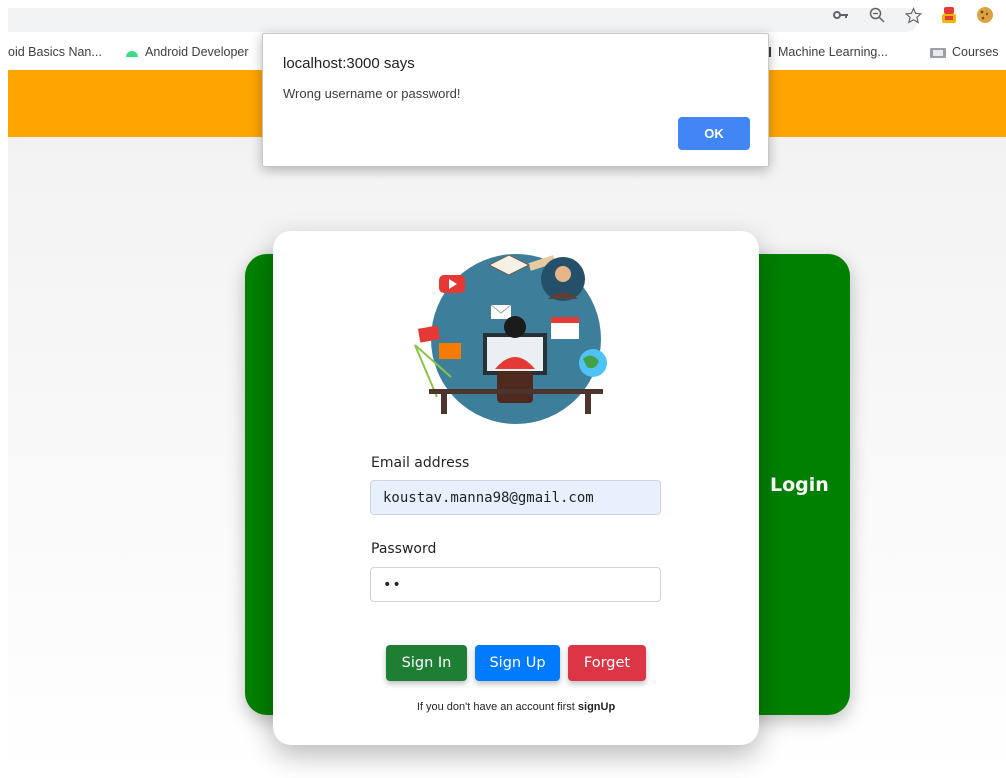  What do you see at coordinates (841, 15) in the screenshot?
I see `key-icon` at bounding box center [841, 15].